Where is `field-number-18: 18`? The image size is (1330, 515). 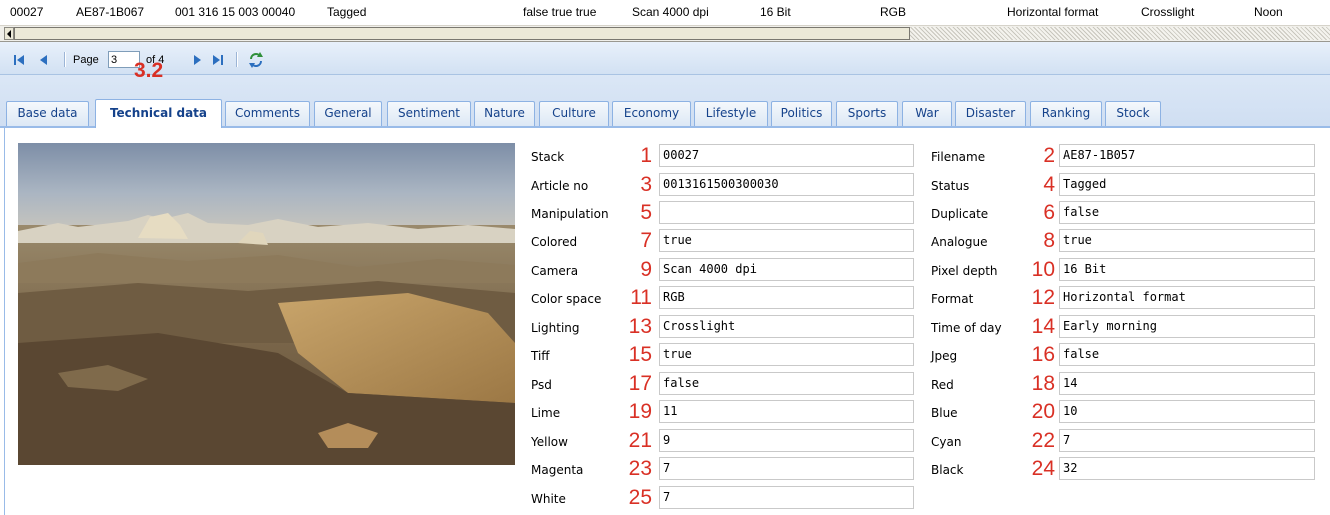 field-number-18: 18 is located at coordinates (1043, 383).